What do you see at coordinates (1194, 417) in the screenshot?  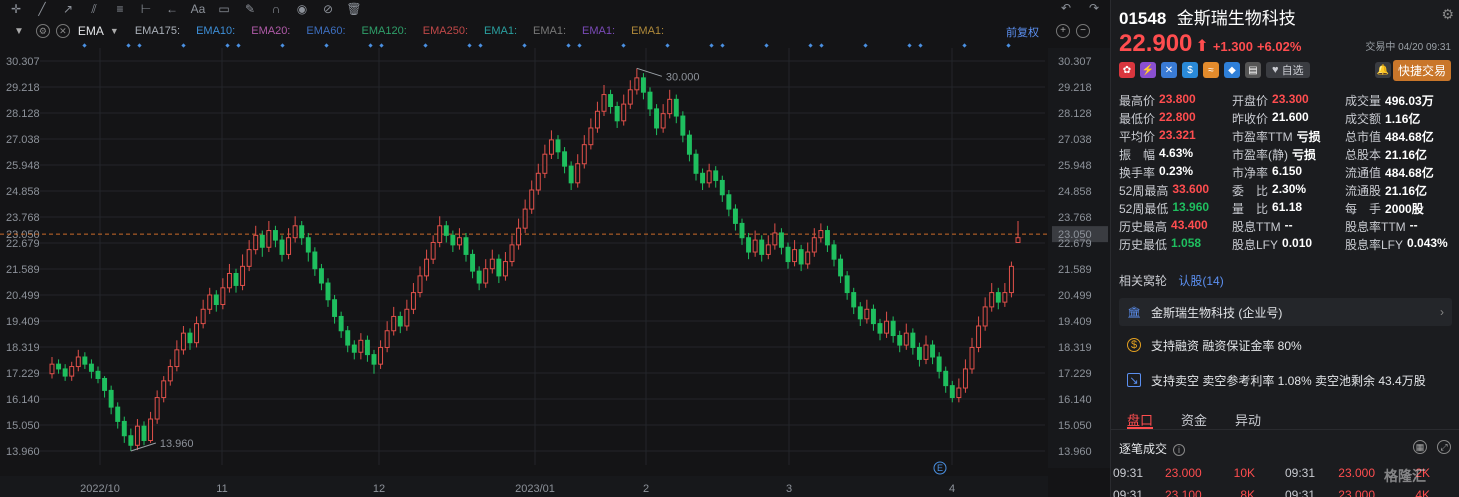 I see `tab-capital: 资金` at bounding box center [1194, 417].